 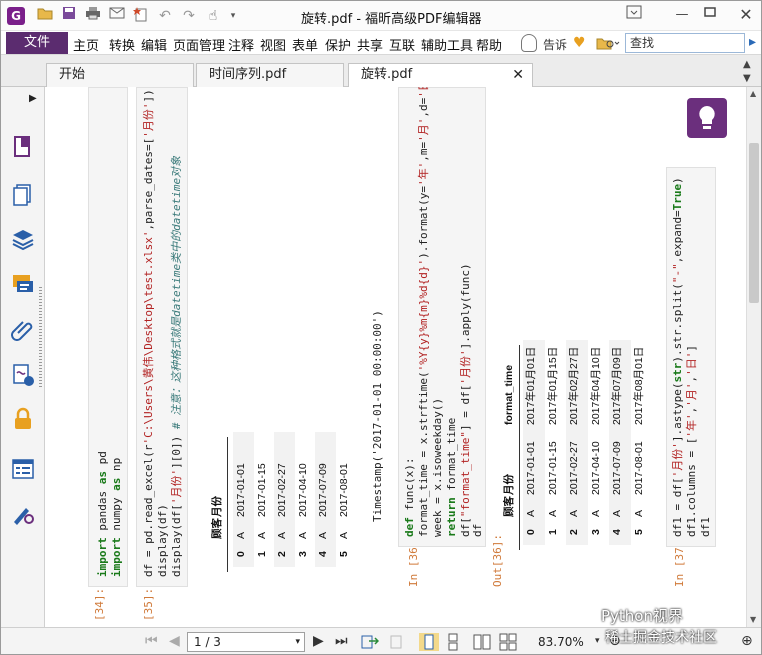 I want to click on table-row-index: 5, so click(x=638, y=532).